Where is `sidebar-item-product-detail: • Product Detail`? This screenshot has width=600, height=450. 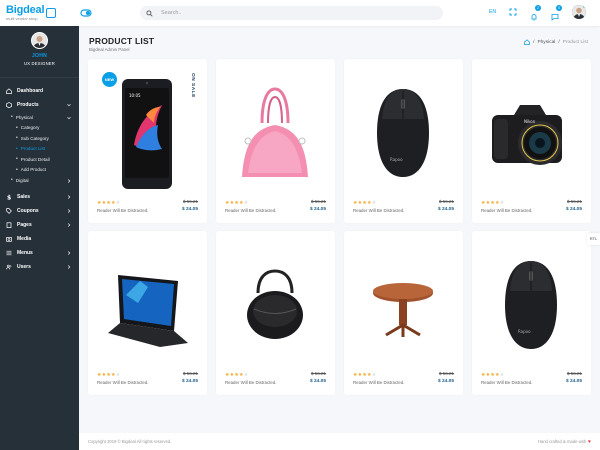 sidebar-item-product-detail: • Product Detail is located at coordinates (39, 159).